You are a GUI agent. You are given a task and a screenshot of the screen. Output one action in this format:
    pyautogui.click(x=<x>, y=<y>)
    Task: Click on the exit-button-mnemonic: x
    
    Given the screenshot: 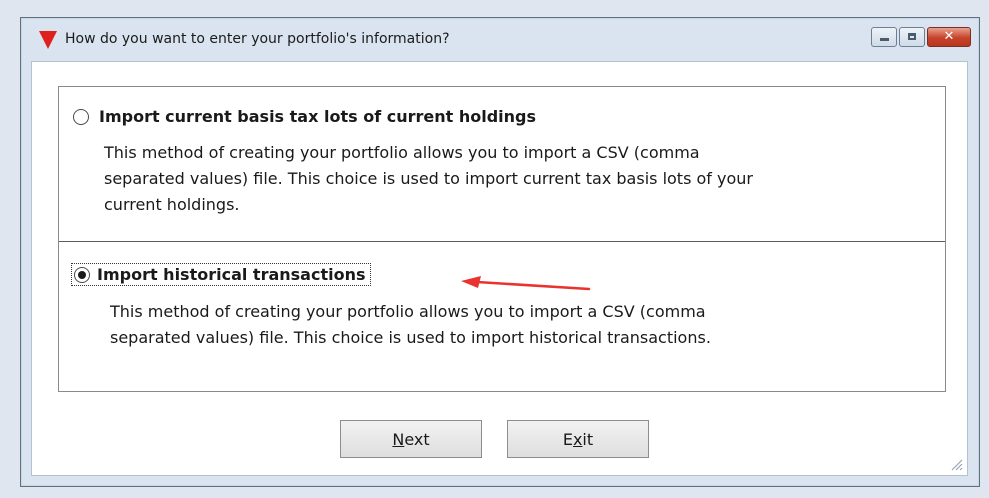 What is the action you would take?
    pyautogui.click(x=577, y=439)
    